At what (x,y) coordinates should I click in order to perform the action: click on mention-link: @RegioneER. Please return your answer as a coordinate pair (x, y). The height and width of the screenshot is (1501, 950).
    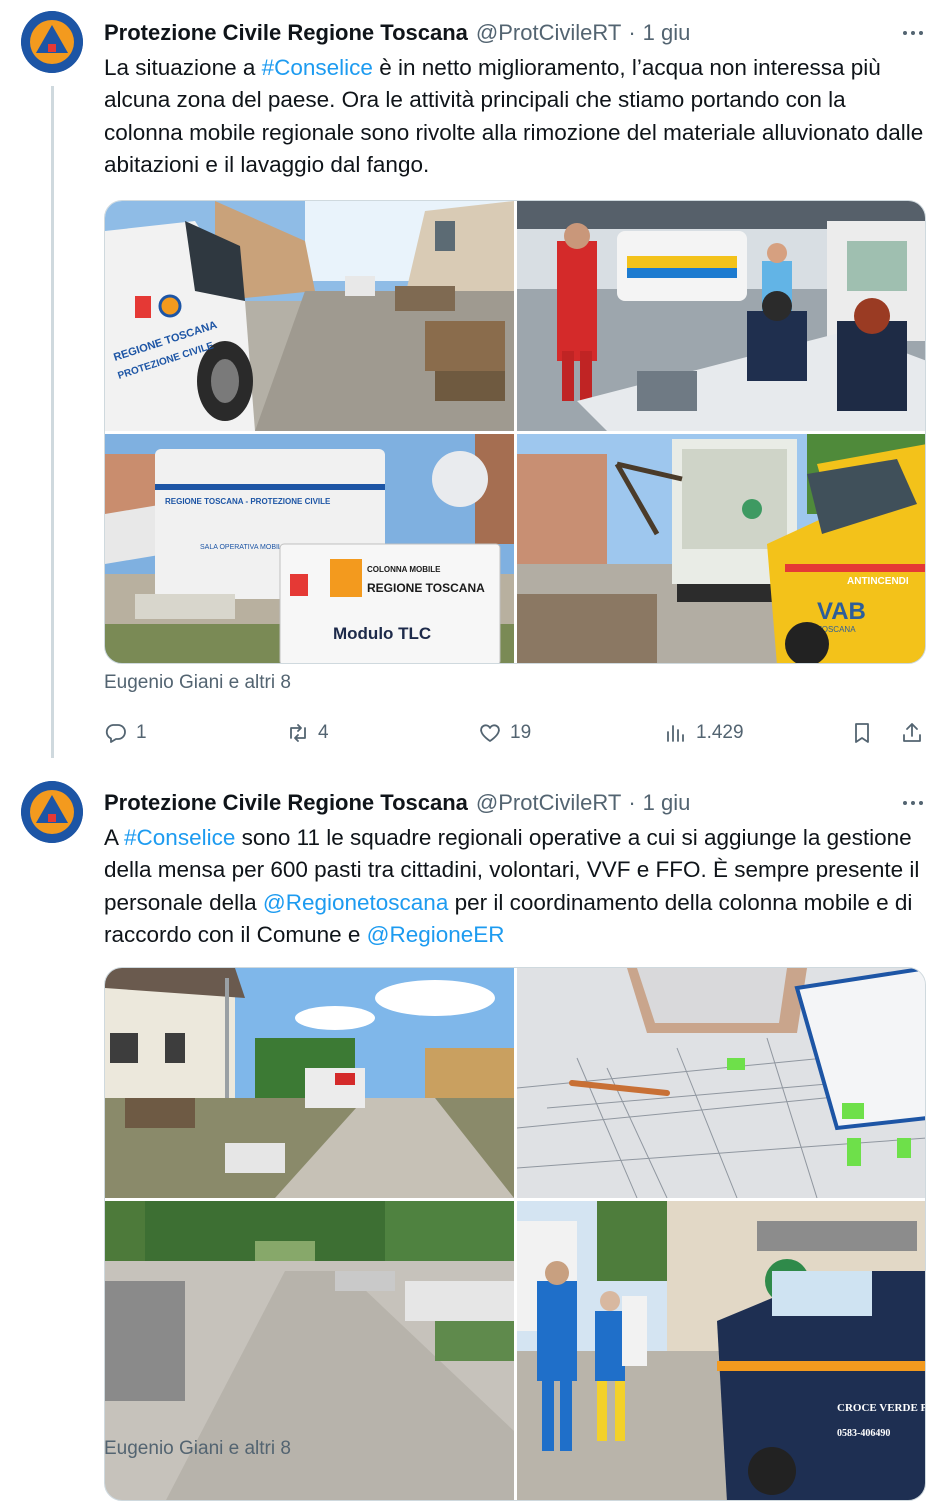
    Looking at the image, I should click on (436, 934).